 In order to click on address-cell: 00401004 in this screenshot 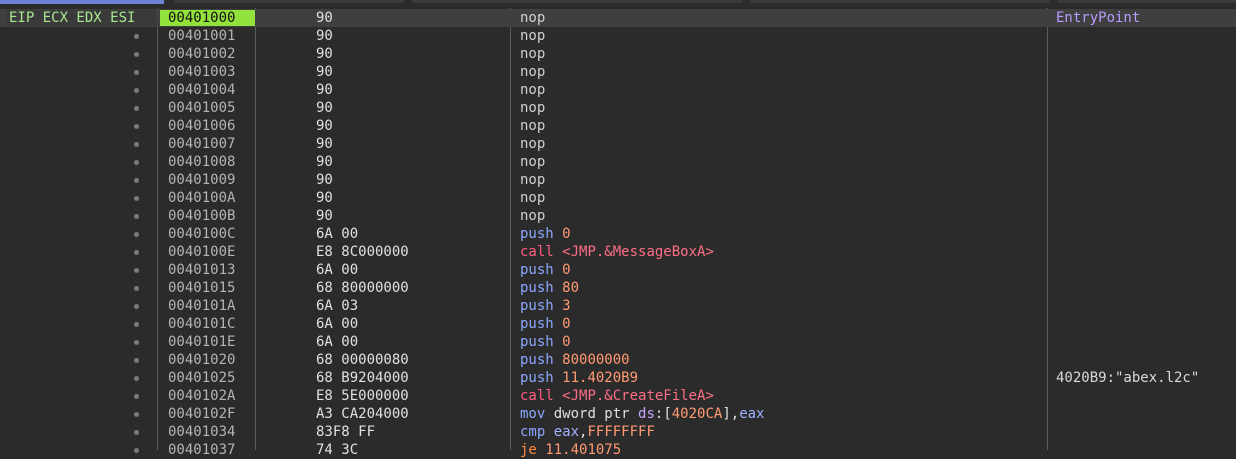, I will do `click(201, 90)`.